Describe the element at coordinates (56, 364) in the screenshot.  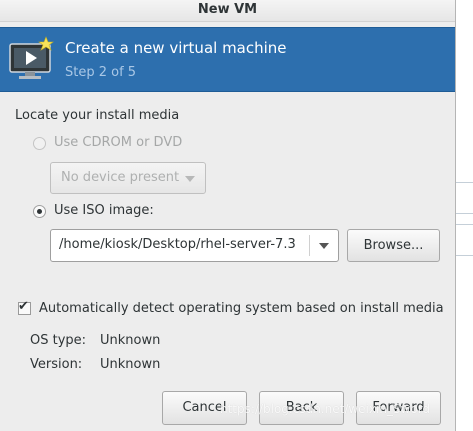
I see `version-label: Version:` at that location.